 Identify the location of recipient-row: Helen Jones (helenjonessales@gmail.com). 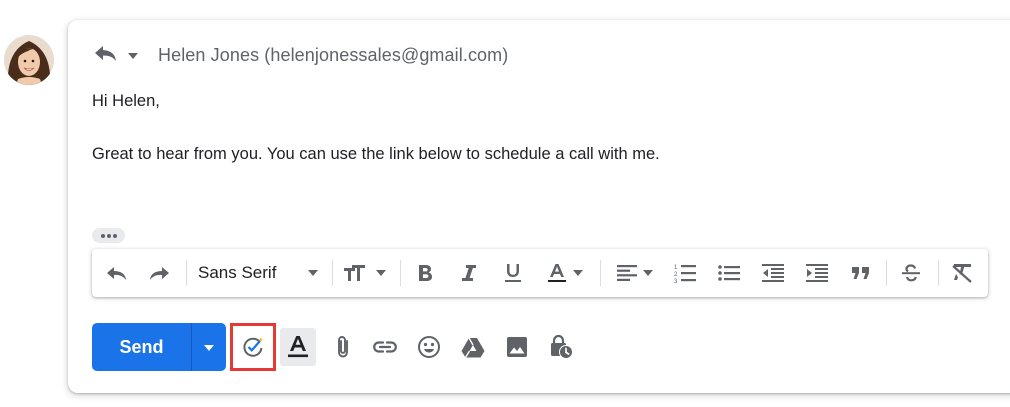
(300, 55).